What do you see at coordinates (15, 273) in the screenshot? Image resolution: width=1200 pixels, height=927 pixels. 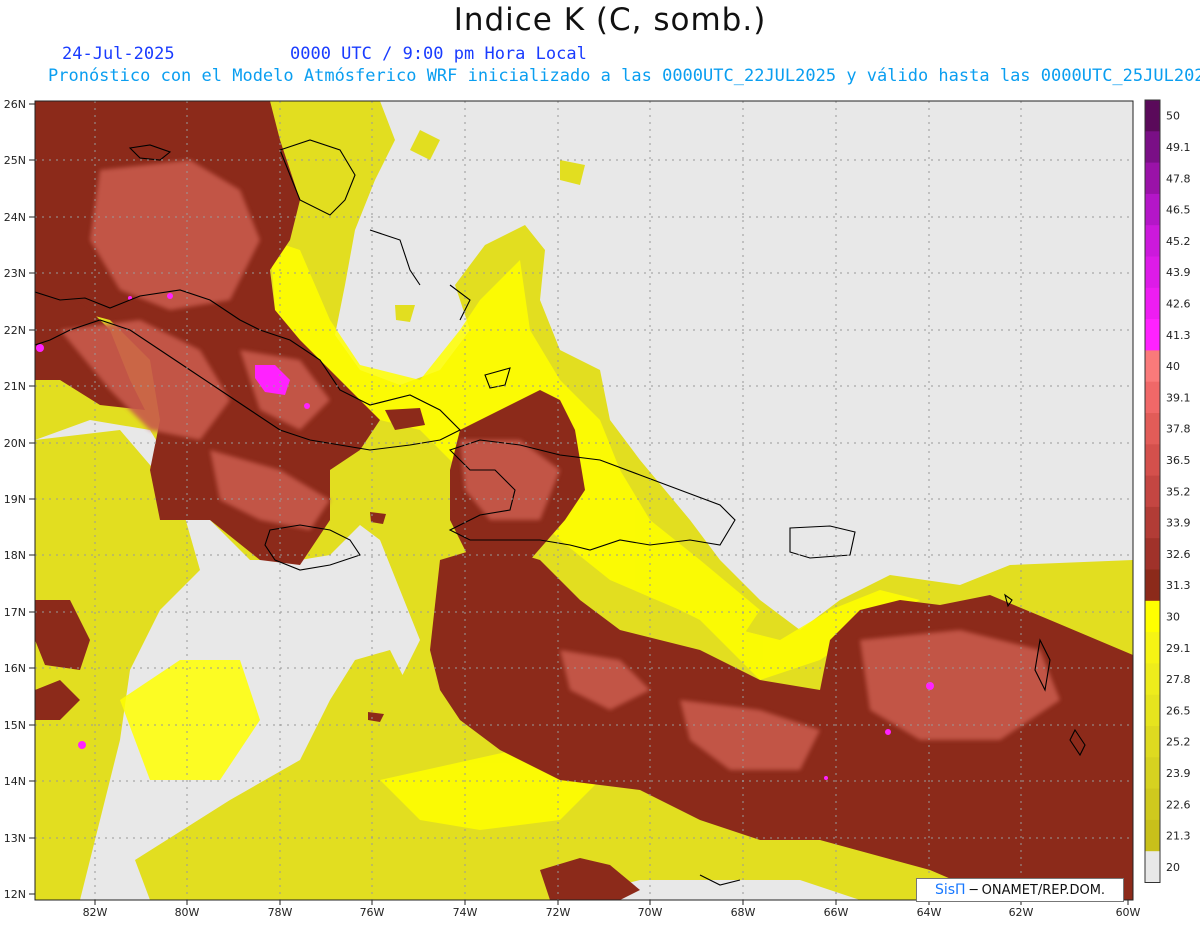 I see `lat-label: 23N` at bounding box center [15, 273].